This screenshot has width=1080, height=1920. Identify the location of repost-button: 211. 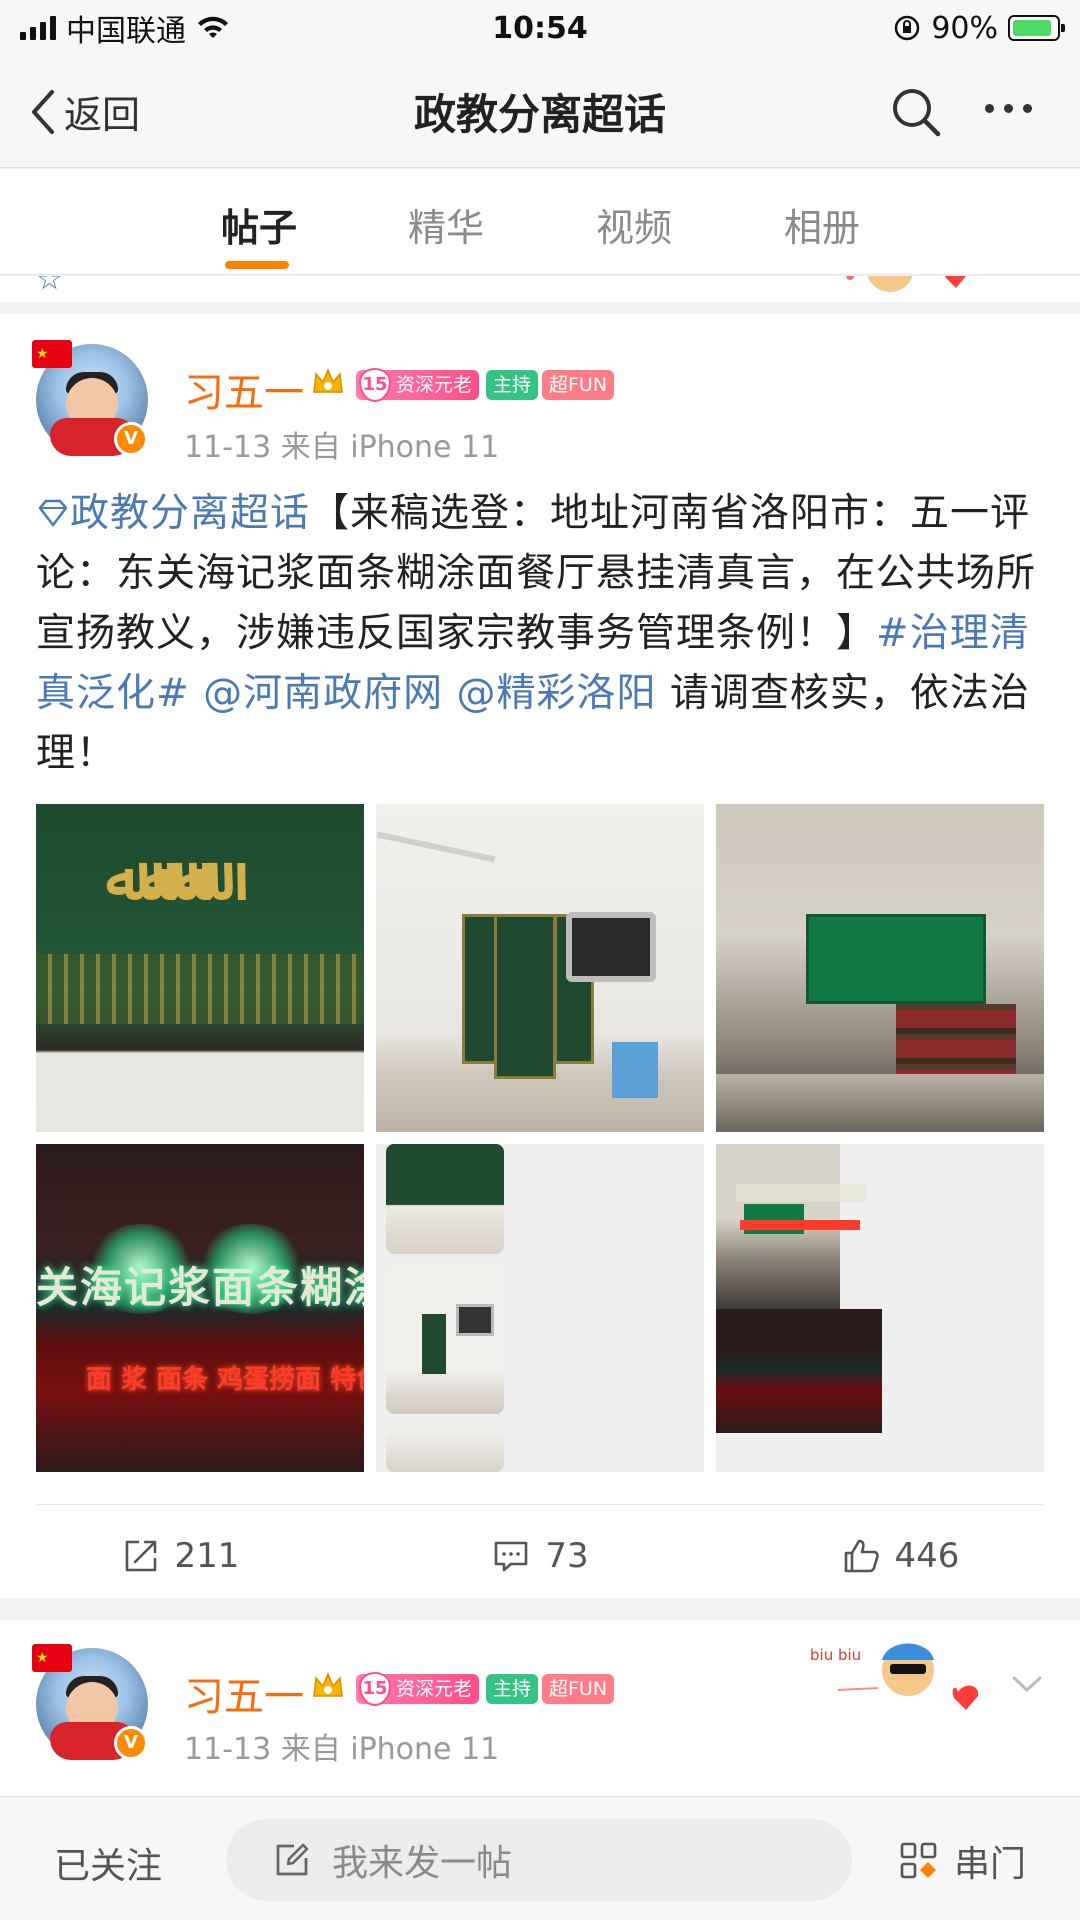
(180, 1556).